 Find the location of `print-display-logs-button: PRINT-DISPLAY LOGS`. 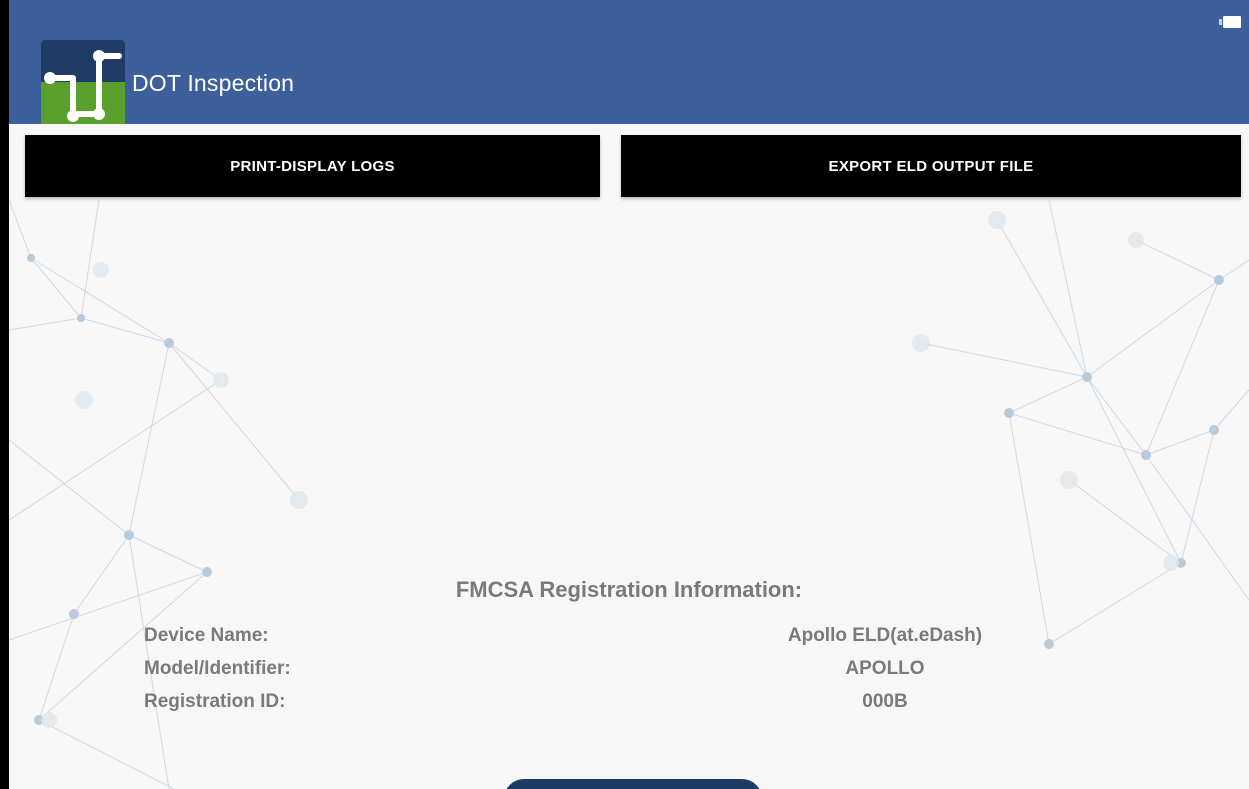

print-display-logs-button: PRINT-DISPLAY LOGS is located at coordinates (312, 166).